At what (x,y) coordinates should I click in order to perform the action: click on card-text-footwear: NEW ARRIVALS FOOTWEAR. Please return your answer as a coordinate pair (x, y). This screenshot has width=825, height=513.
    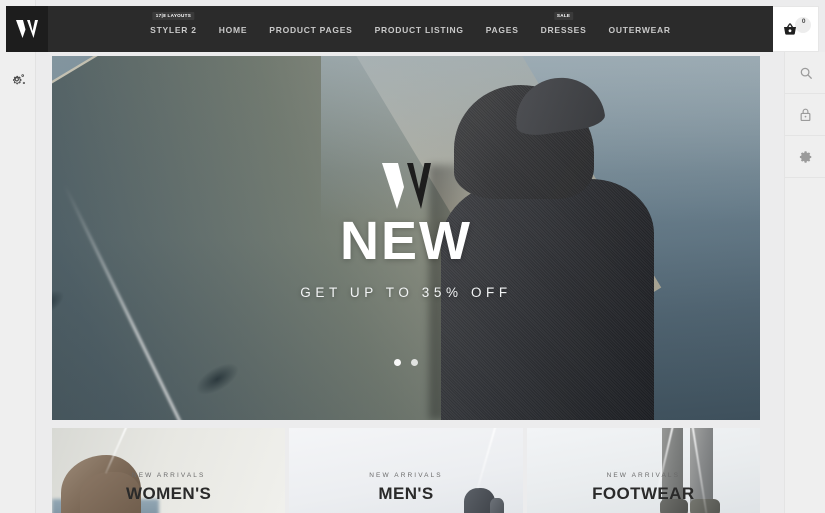
    Looking at the image, I should click on (643, 488).